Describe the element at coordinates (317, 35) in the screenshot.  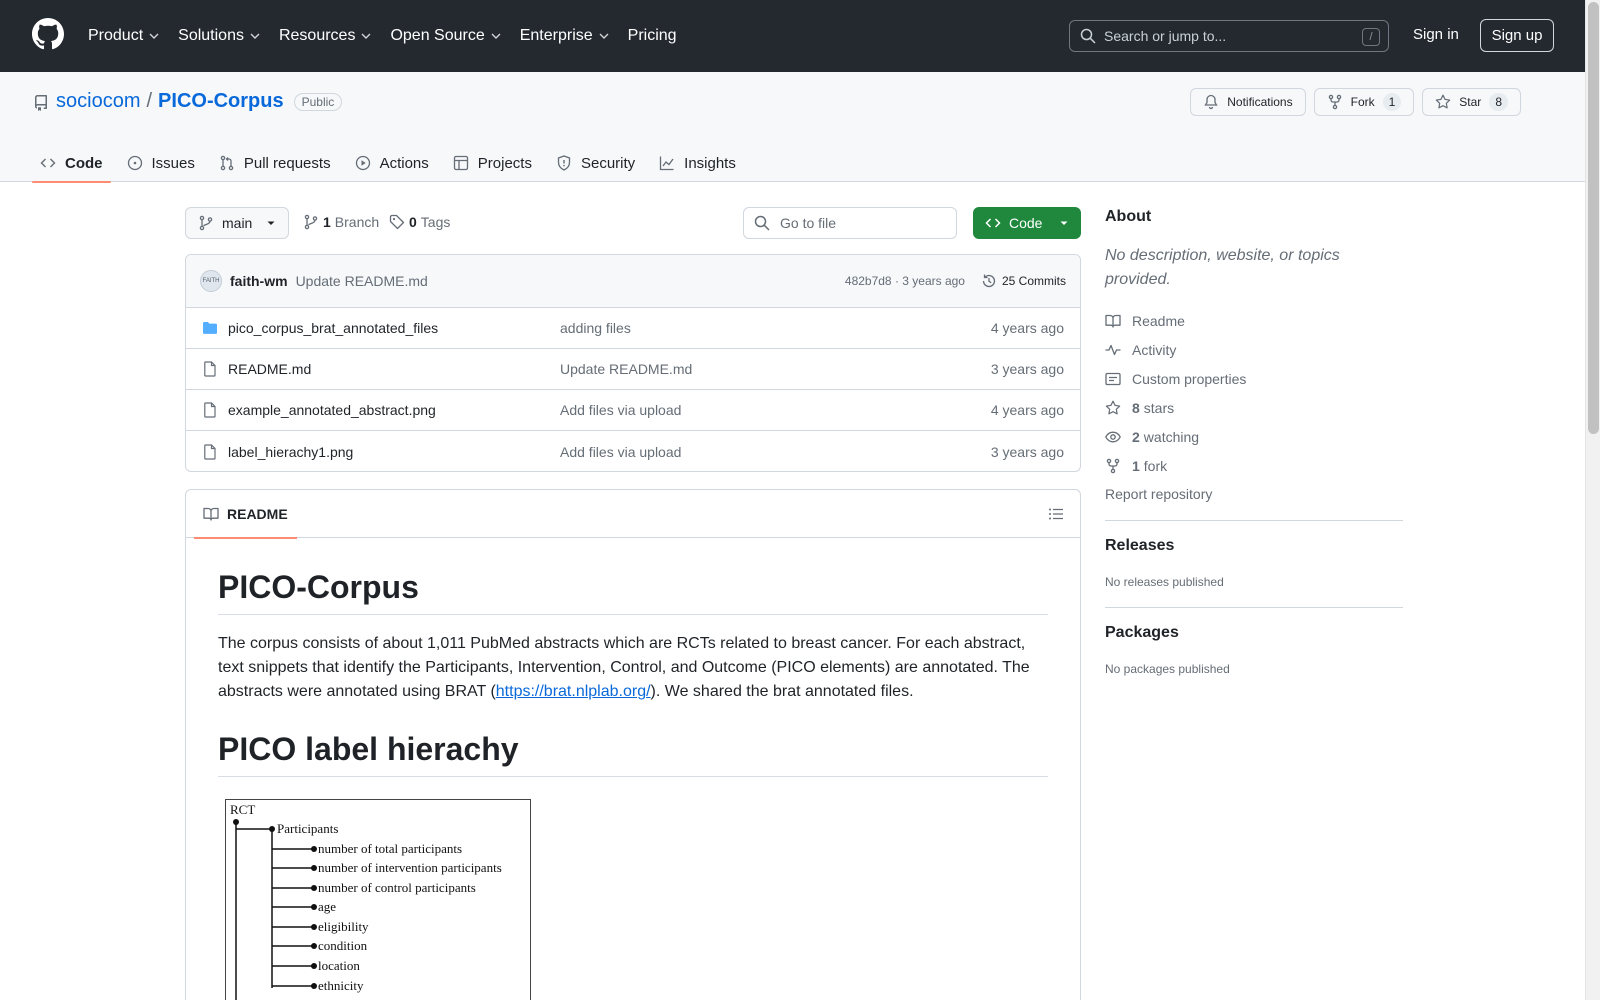
I see `nav-label: Resources` at that location.